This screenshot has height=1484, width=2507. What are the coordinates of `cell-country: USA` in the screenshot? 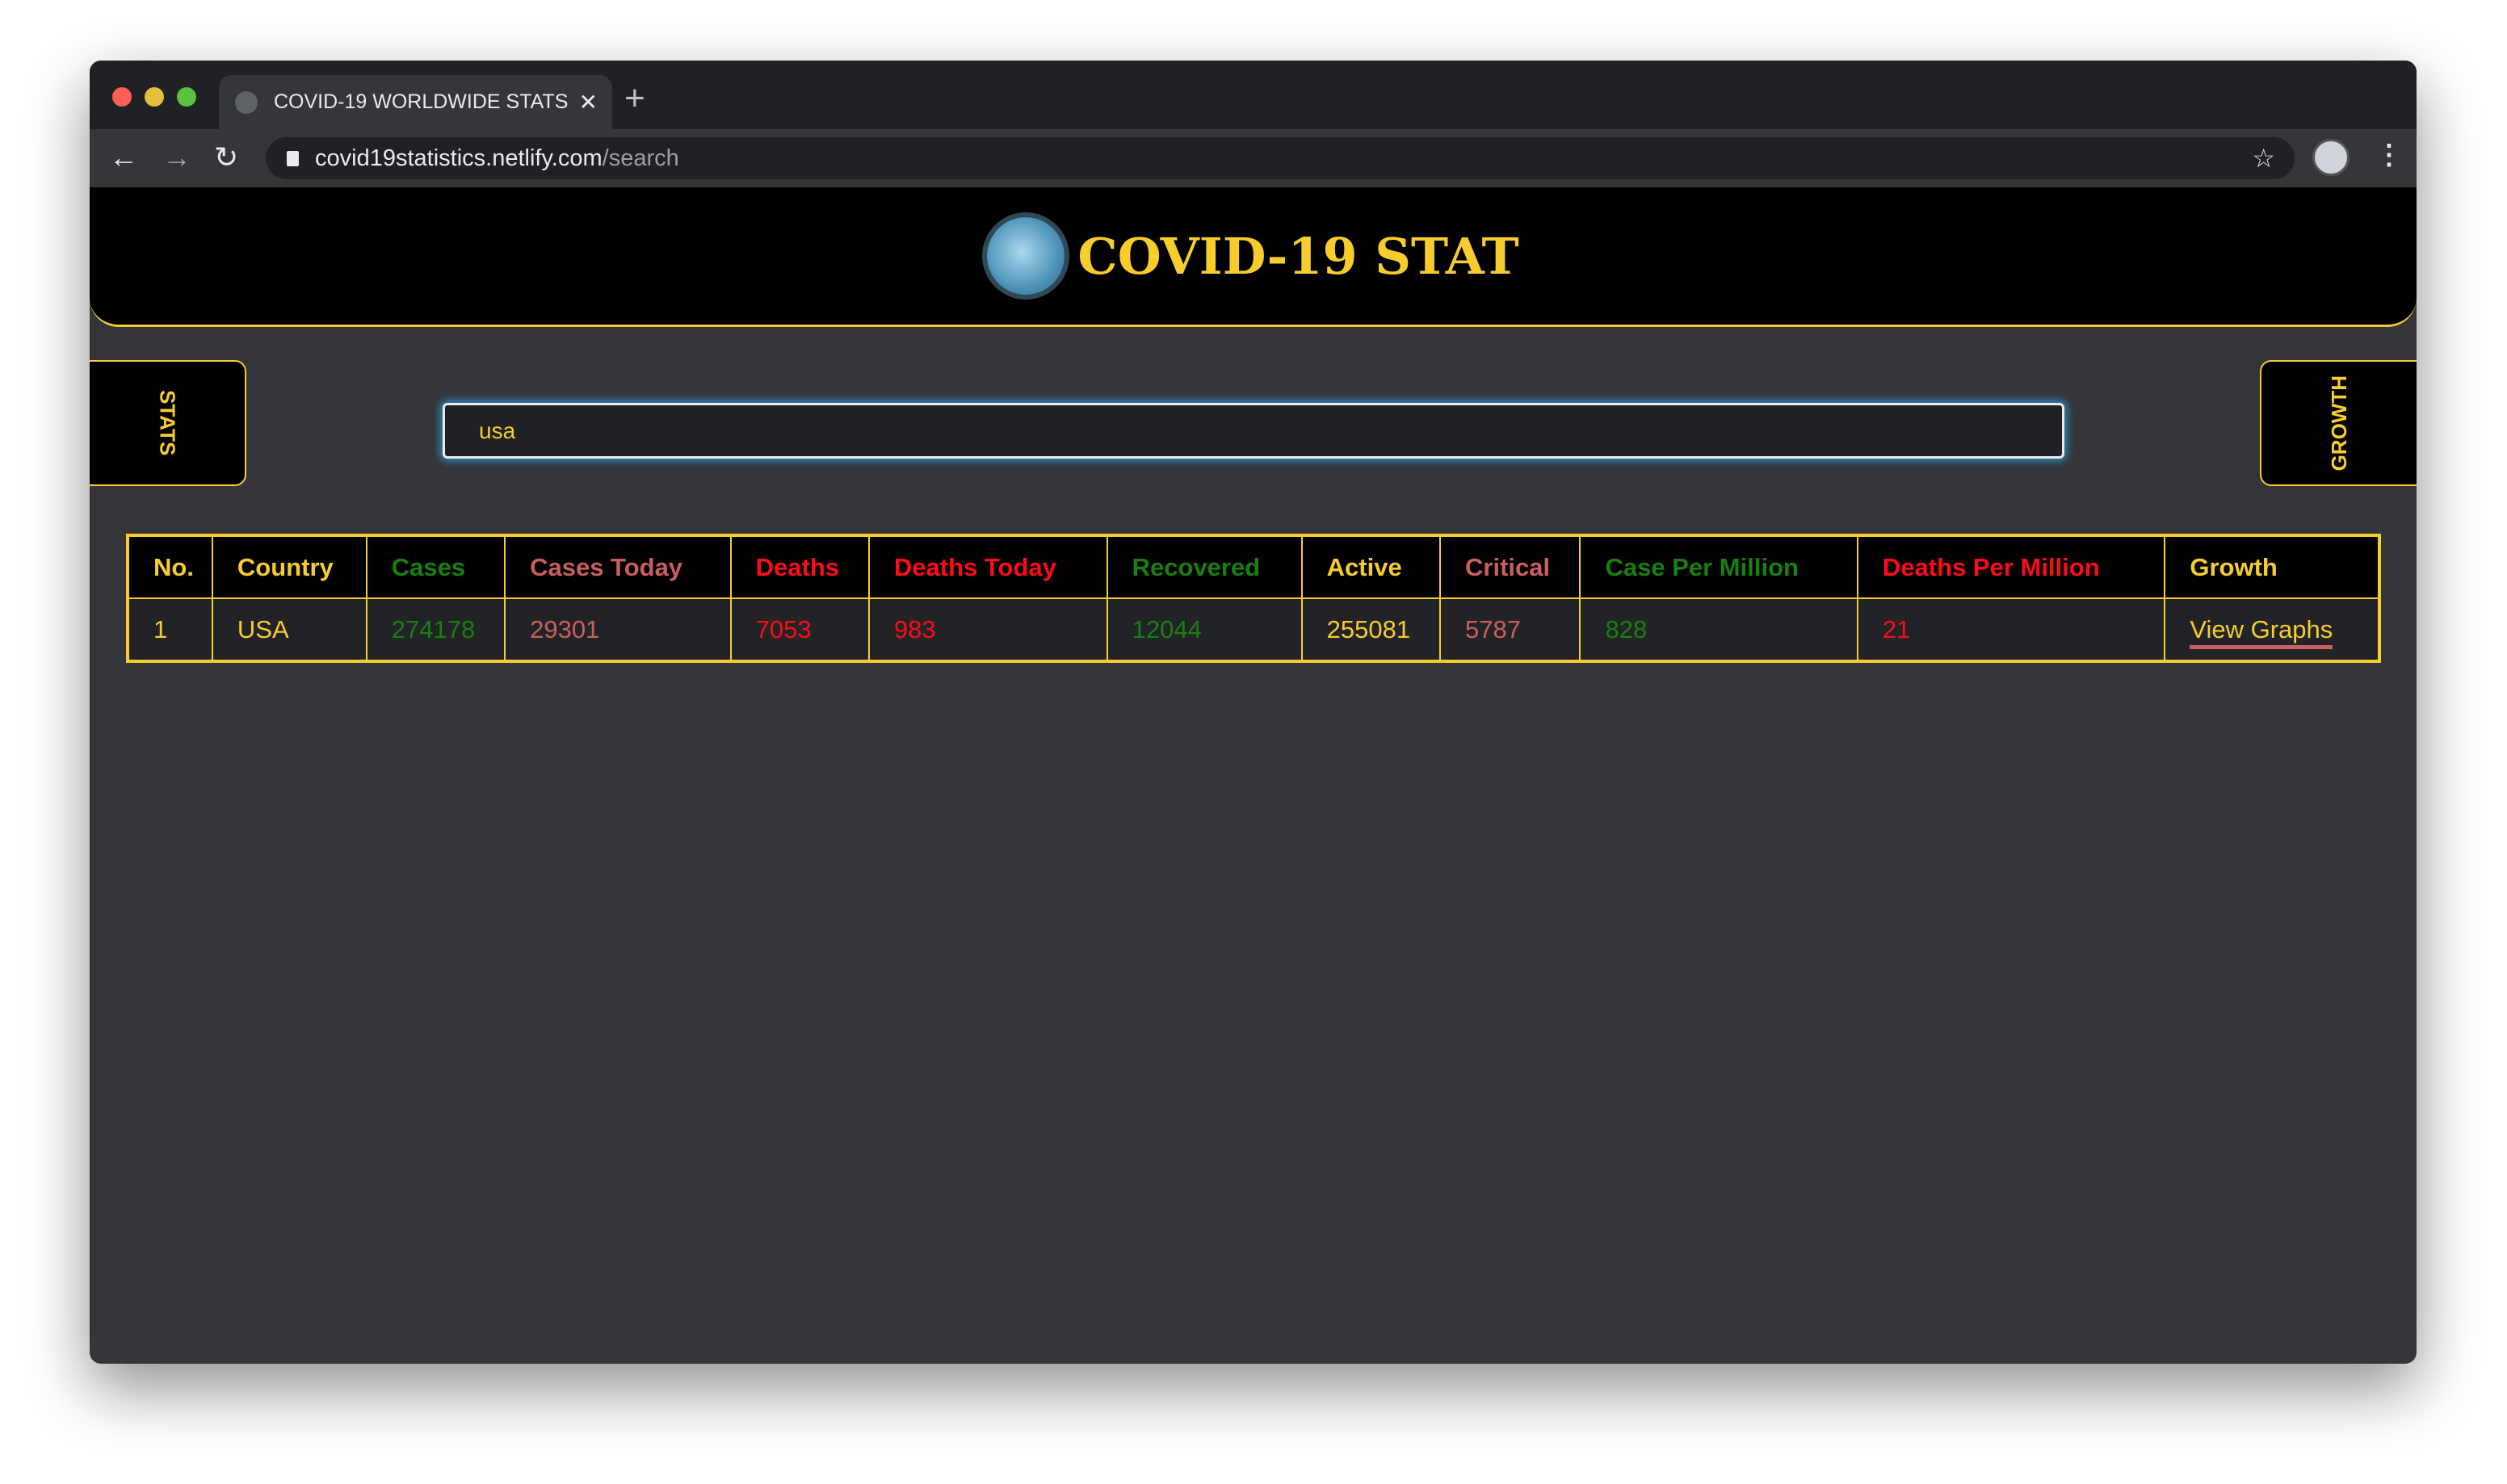 It's located at (289, 629).